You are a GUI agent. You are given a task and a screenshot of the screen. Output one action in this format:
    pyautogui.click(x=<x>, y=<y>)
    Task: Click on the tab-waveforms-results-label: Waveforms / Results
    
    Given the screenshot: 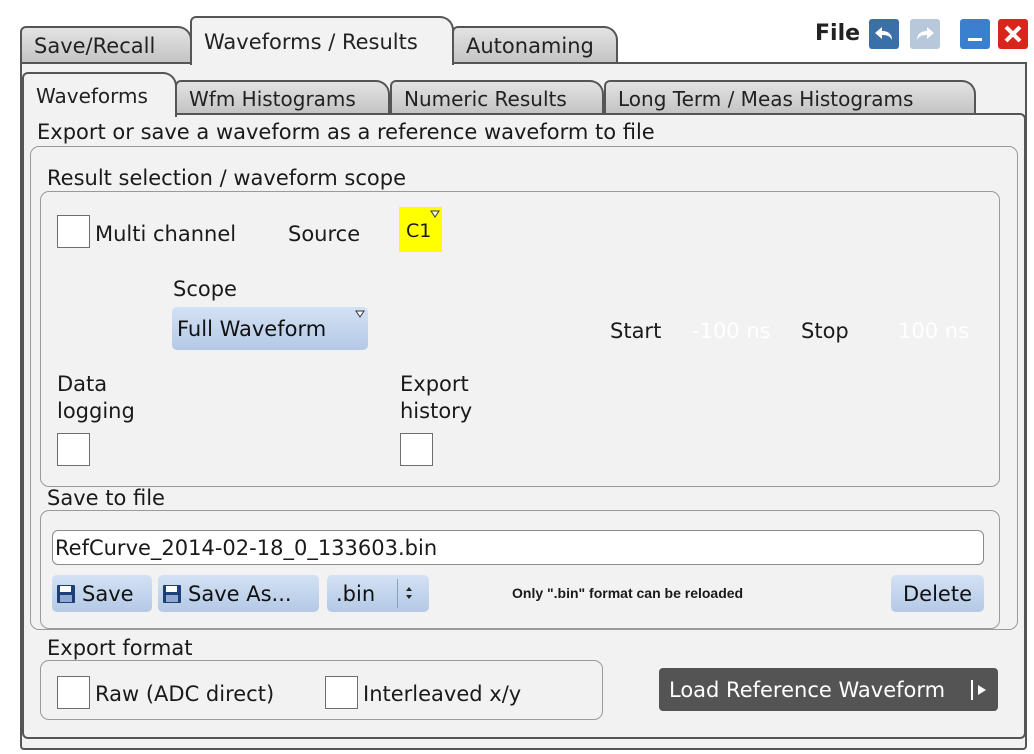 What is the action you would take?
    pyautogui.click(x=311, y=41)
    